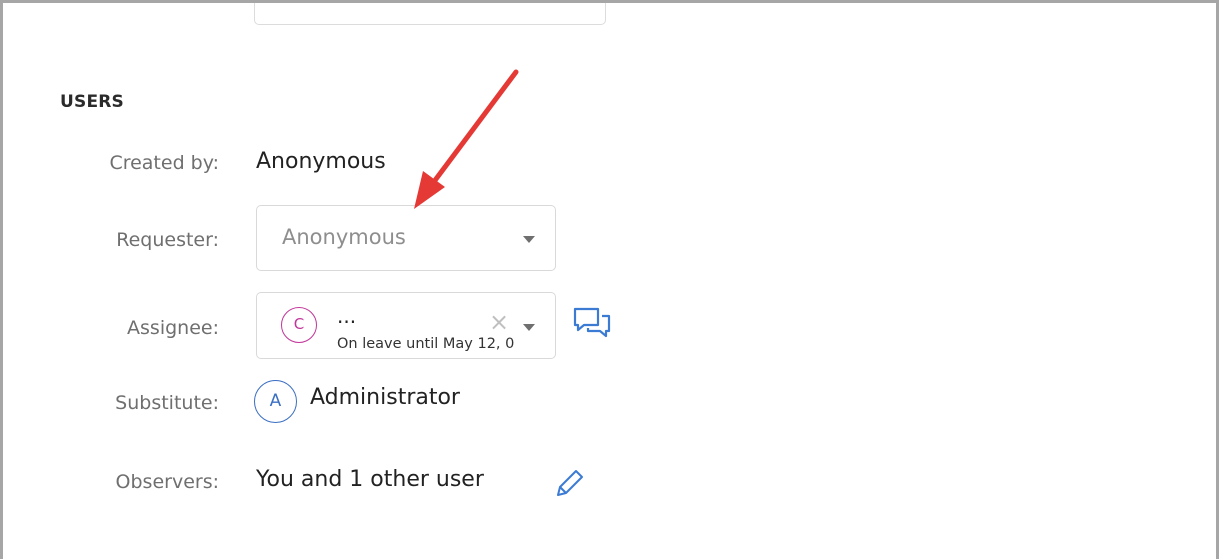  Describe the element at coordinates (466, 139) in the screenshot. I see `annotation-arrow` at that location.